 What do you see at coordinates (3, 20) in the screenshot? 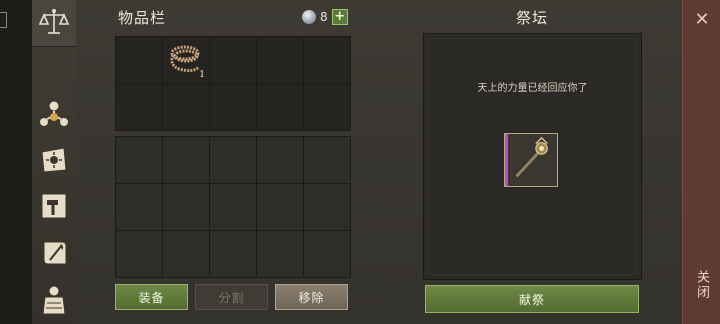
I see `edge-notch` at bounding box center [3, 20].